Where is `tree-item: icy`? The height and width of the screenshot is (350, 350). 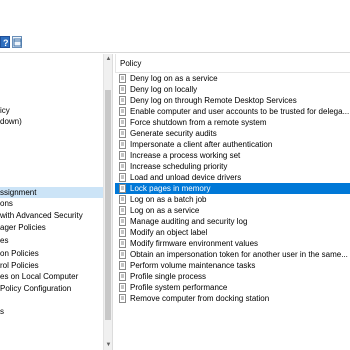 tree-item: icy is located at coordinates (5, 110).